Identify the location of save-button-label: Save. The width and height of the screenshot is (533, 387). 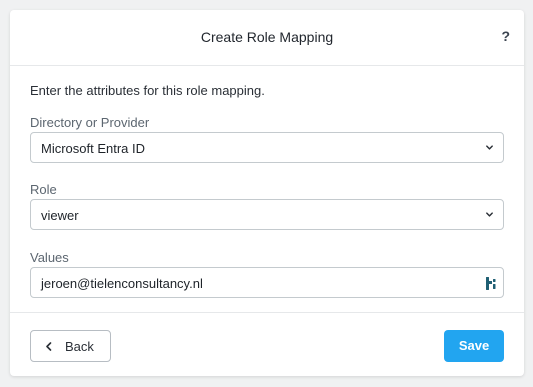
(474, 345).